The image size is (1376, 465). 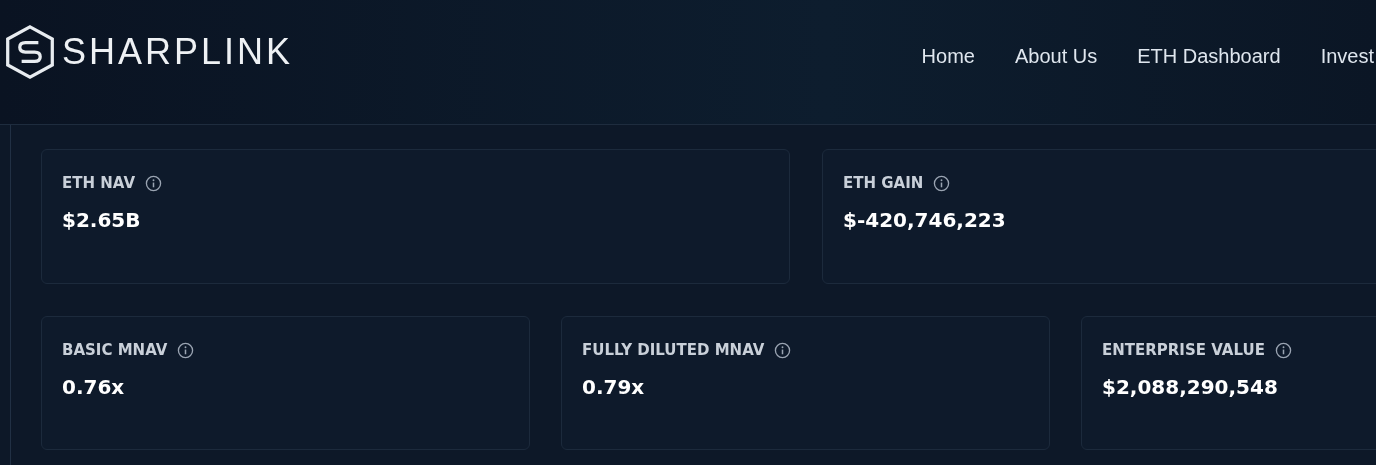 What do you see at coordinates (1347, 56) in the screenshot?
I see `nav-link: Invest` at bounding box center [1347, 56].